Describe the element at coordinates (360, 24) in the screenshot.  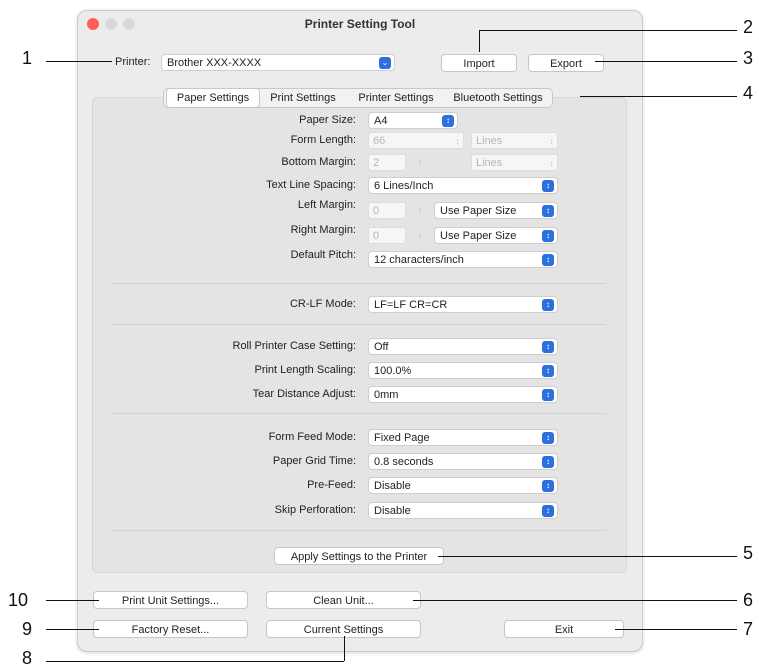
I see `window-title: Printer Setting Tool` at that location.